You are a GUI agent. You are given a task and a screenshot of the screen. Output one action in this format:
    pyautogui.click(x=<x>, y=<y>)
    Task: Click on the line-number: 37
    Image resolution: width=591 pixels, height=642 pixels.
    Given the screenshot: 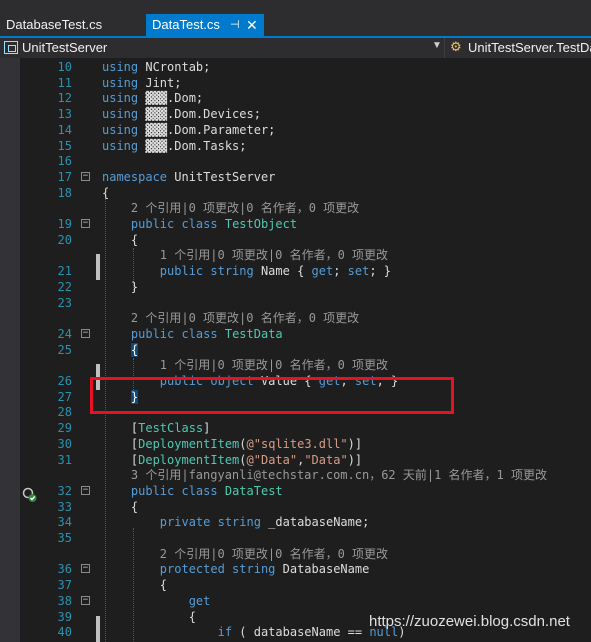 What is the action you would take?
    pyautogui.click(x=64, y=585)
    